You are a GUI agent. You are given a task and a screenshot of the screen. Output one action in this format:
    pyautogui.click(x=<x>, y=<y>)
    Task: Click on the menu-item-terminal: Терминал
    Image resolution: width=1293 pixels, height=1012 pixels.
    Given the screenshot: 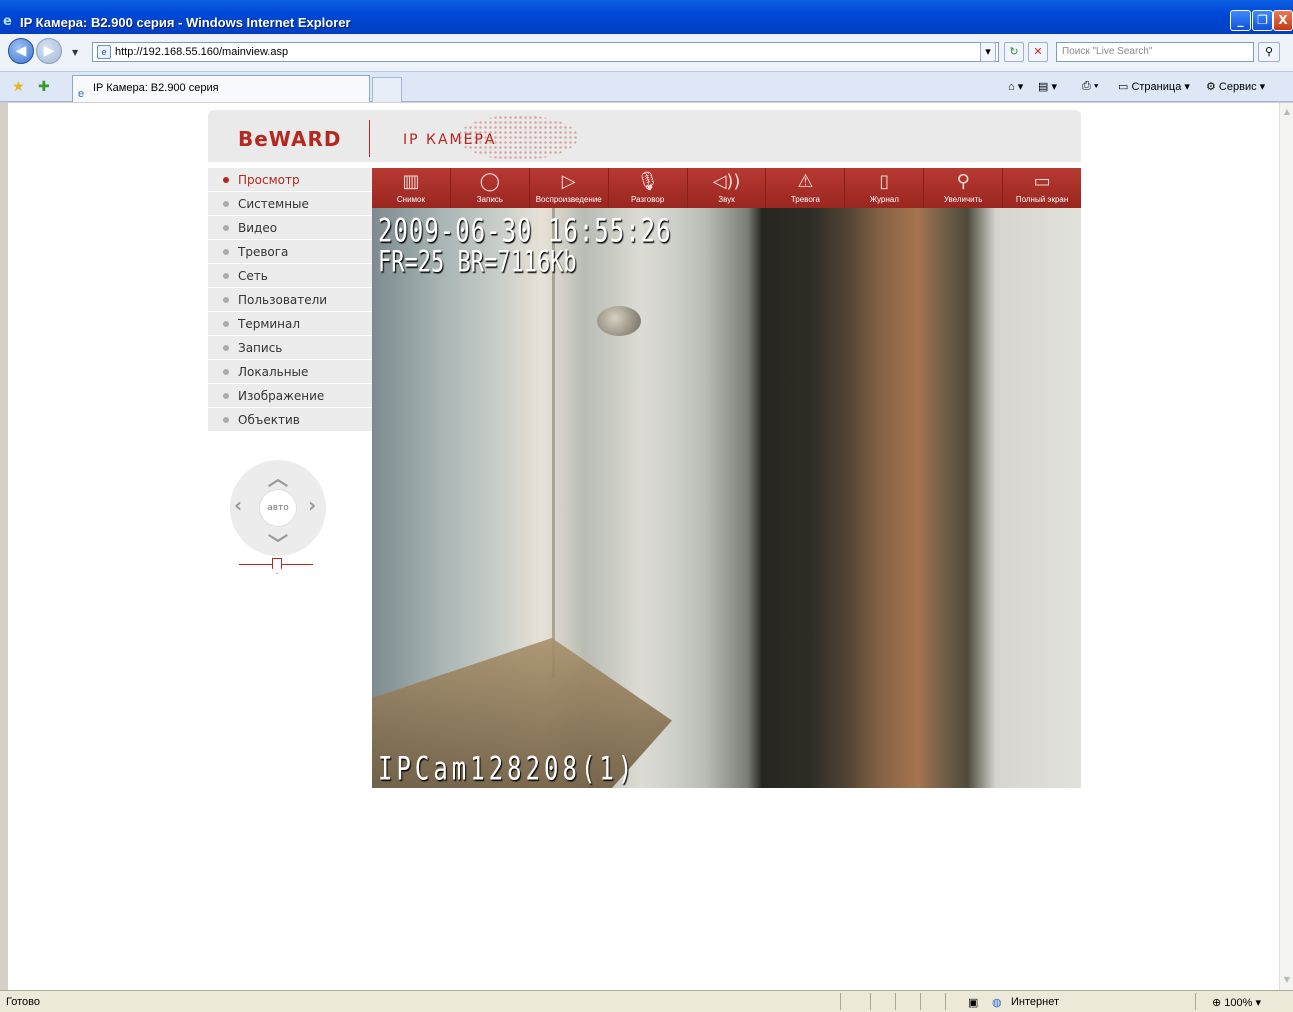 What is the action you would take?
    pyautogui.click(x=290, y=324)
    